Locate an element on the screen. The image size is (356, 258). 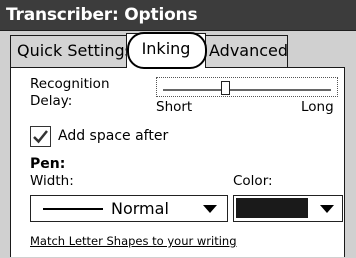
pen-color-select is located at coordinates (288, 208).